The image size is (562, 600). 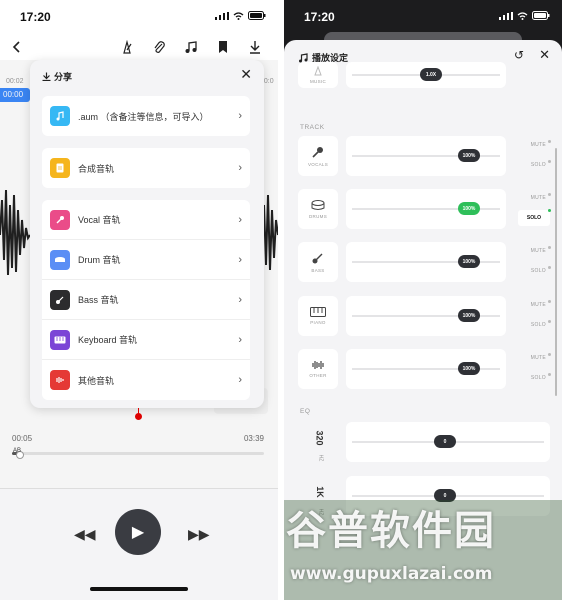 What do you see at coordinates (445, 441) in the screenshot?
I see `eq-handle: 0` at bounding box center [445, 441].